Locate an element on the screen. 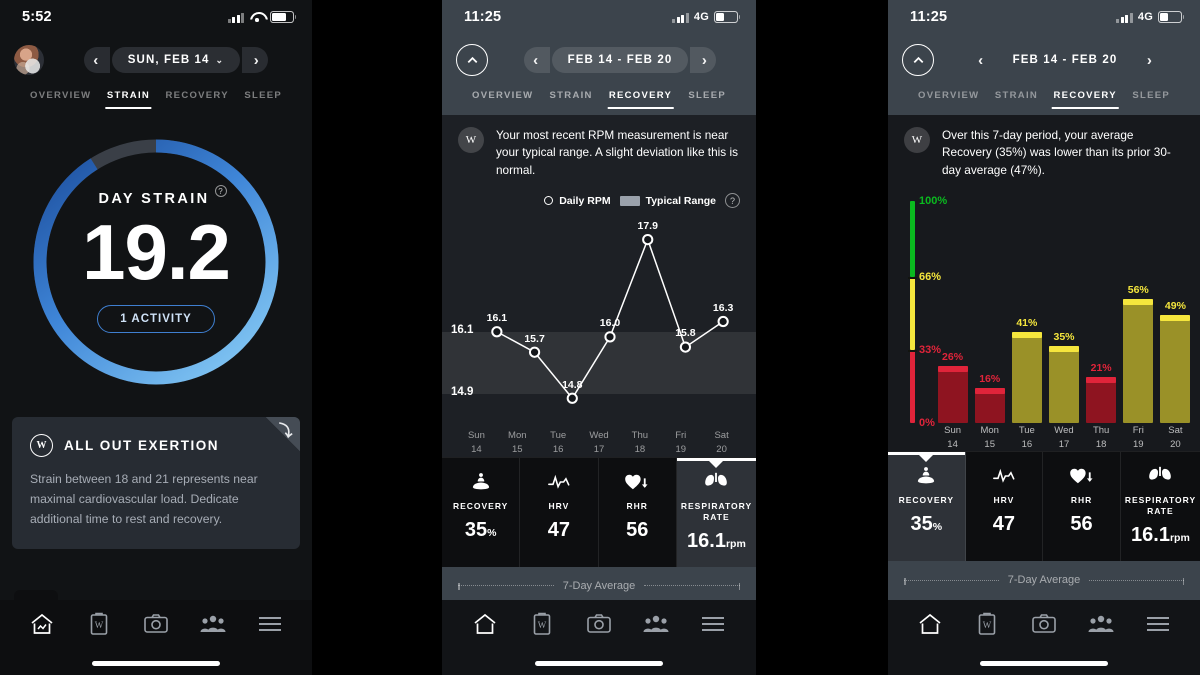 The width and height of the screenshot is (1200, 675). recovery-bar-value: 49% is located at coordinates (1175, 305).